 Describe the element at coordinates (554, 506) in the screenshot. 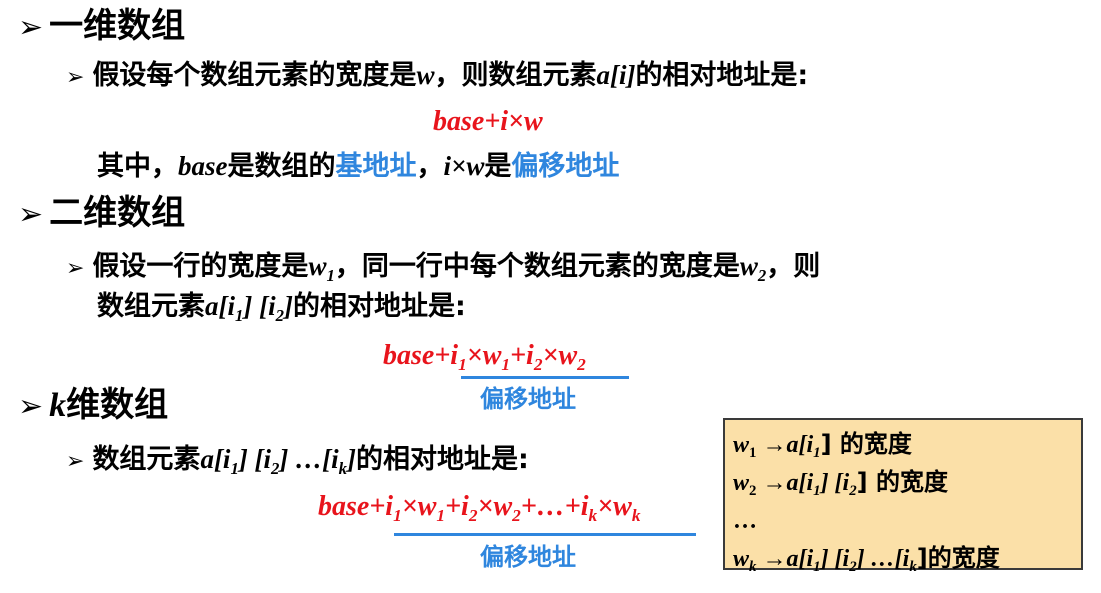

I see `part: +…+i` at that location.